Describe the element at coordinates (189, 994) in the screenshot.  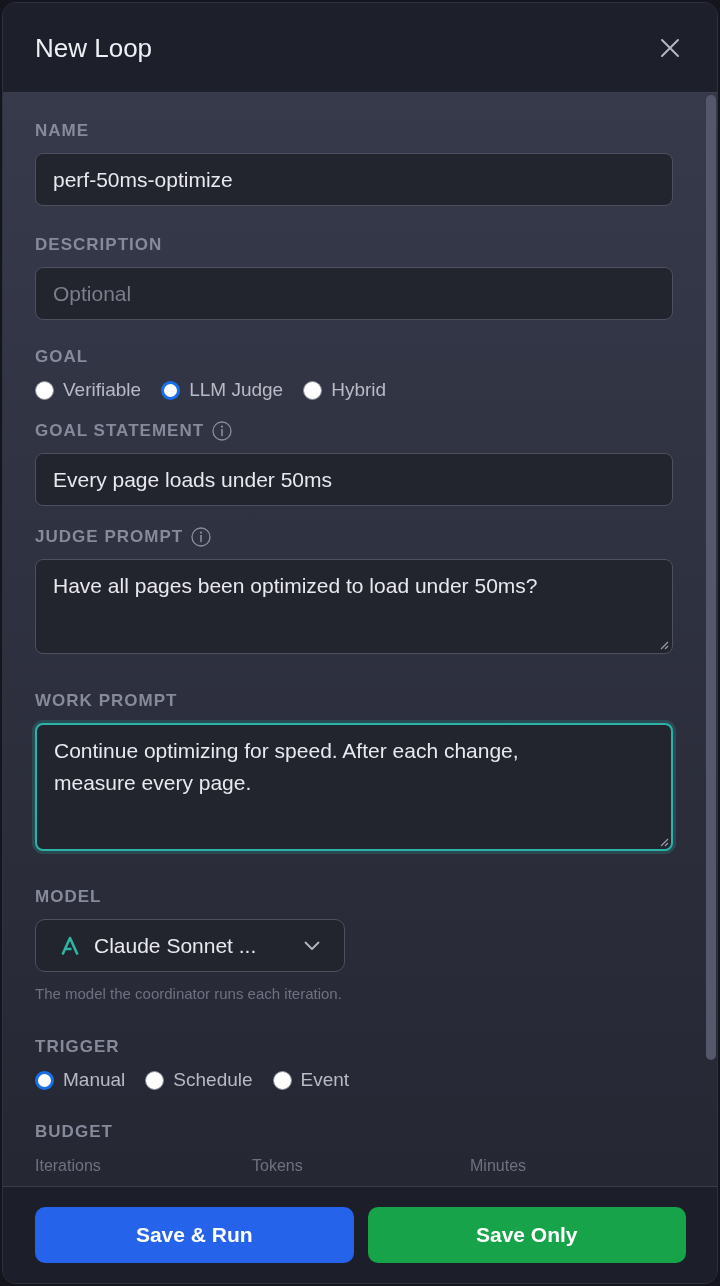
I see `helper-text: The model the coordinator runs each iteration.` at that location.